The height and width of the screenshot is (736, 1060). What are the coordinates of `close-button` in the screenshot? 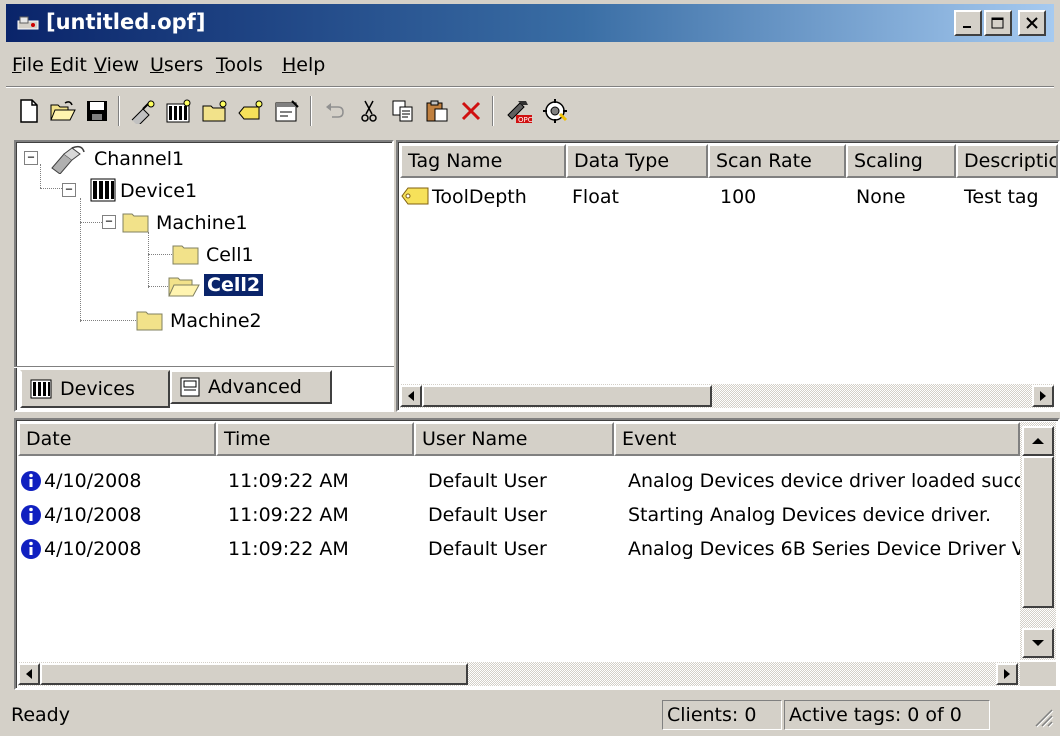 It's located at (1032, 23).